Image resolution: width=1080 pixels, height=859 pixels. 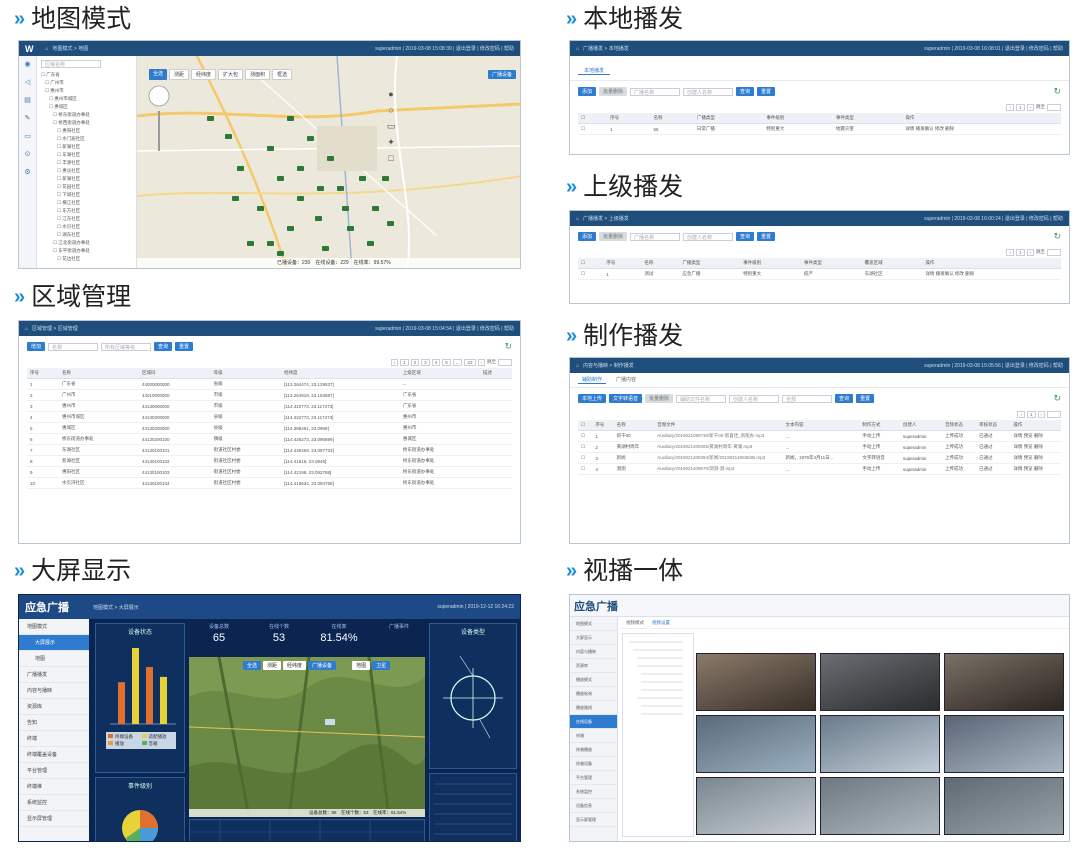 What do you see at coordinates (71, 64) in the screenshot?
I see `region-search-input: 区域名称` at bounding box center [71, 64].